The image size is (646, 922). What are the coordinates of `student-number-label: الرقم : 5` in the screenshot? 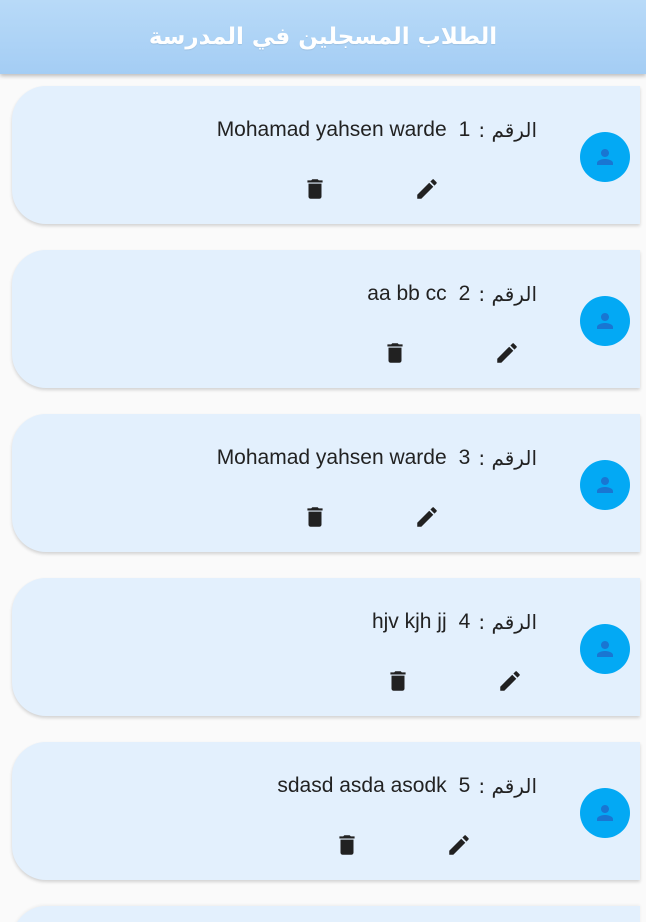 It's located at (498, 786).